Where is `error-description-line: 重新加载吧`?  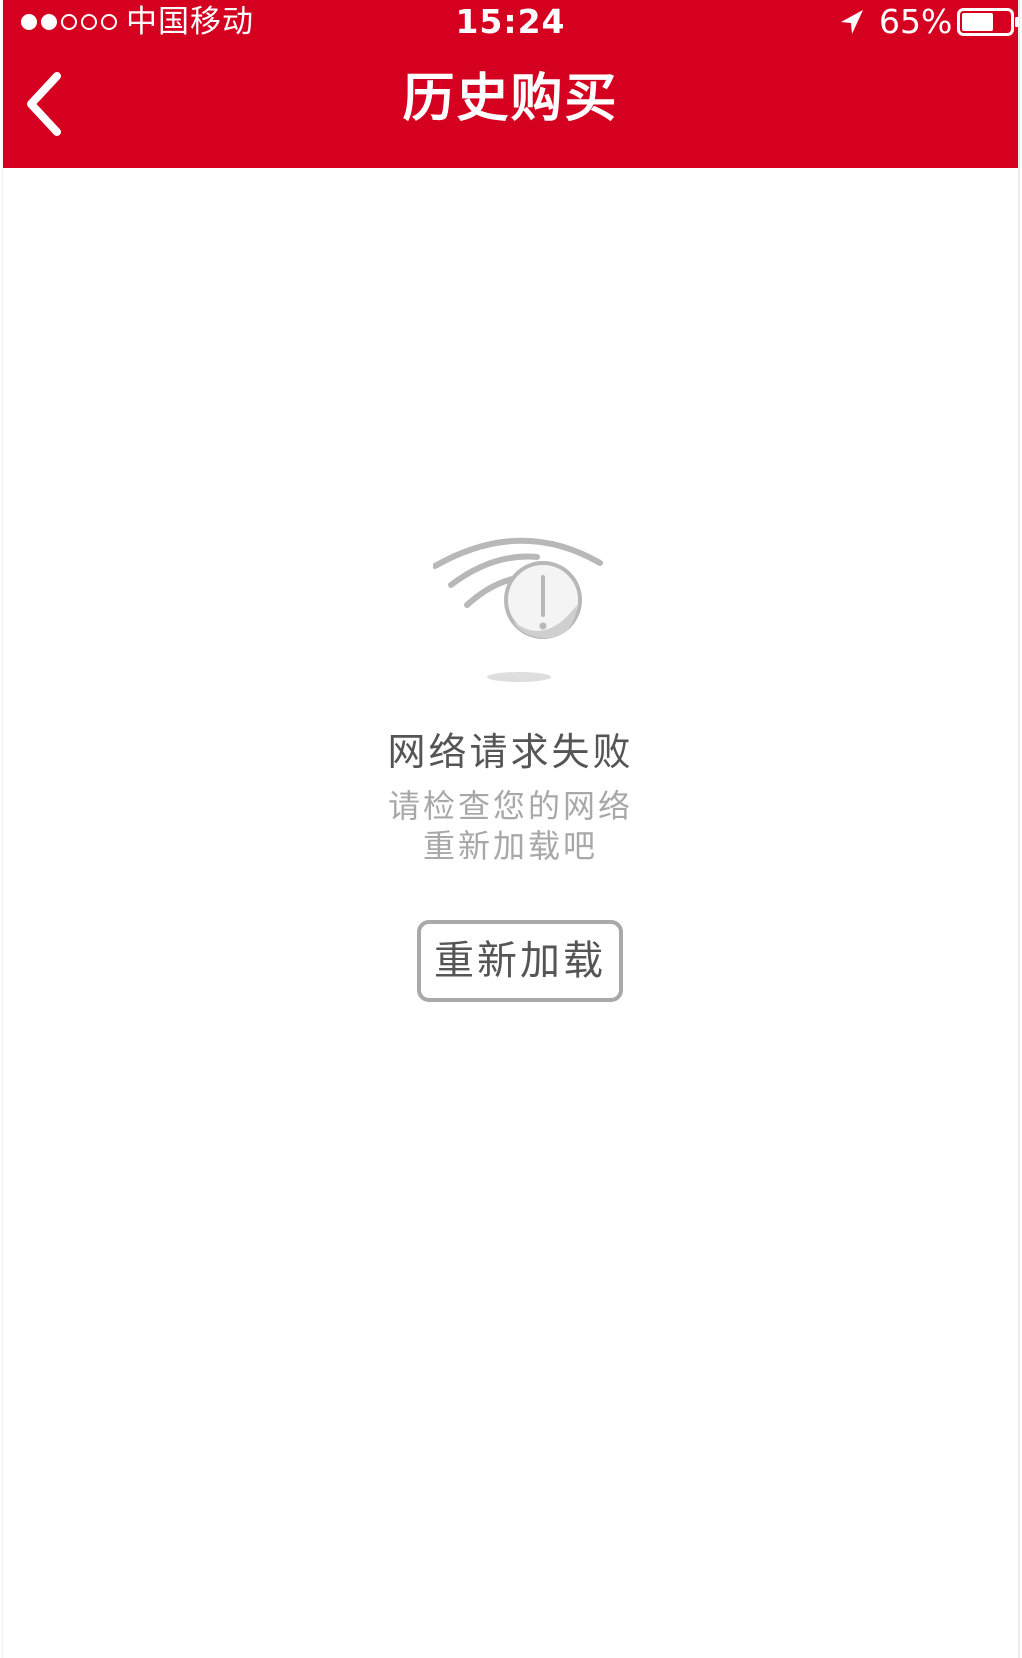
error-description-line: 重新加载吧 is located at coordinates (510, 846).